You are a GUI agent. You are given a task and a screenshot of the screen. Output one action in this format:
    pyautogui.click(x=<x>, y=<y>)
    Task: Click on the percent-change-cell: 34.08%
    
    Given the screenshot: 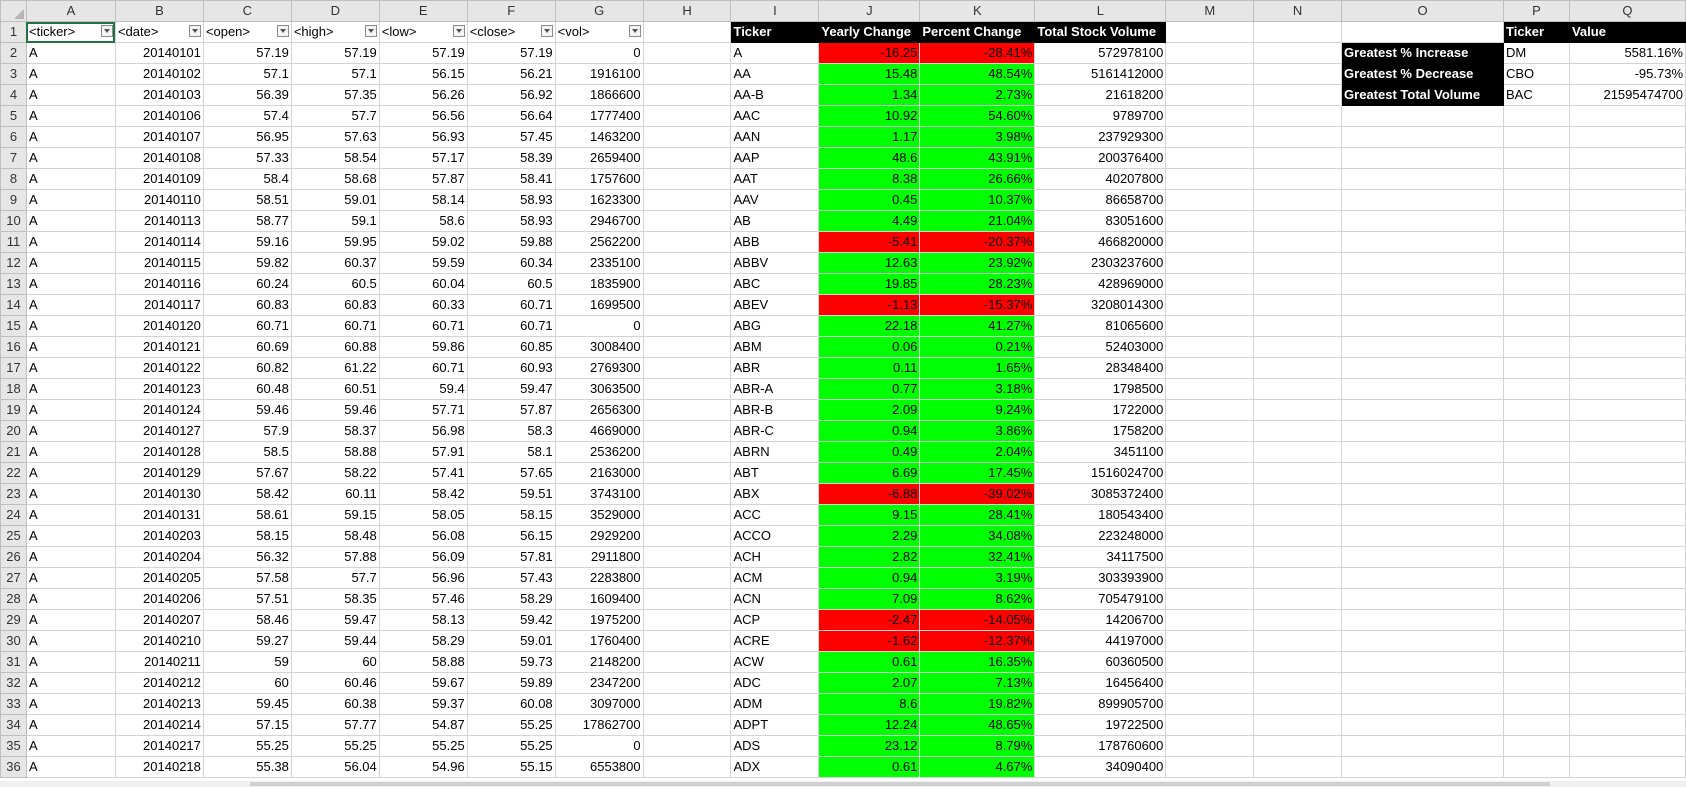 What is the action you would take?
    pyautogui.click(x=977, y=536)
    